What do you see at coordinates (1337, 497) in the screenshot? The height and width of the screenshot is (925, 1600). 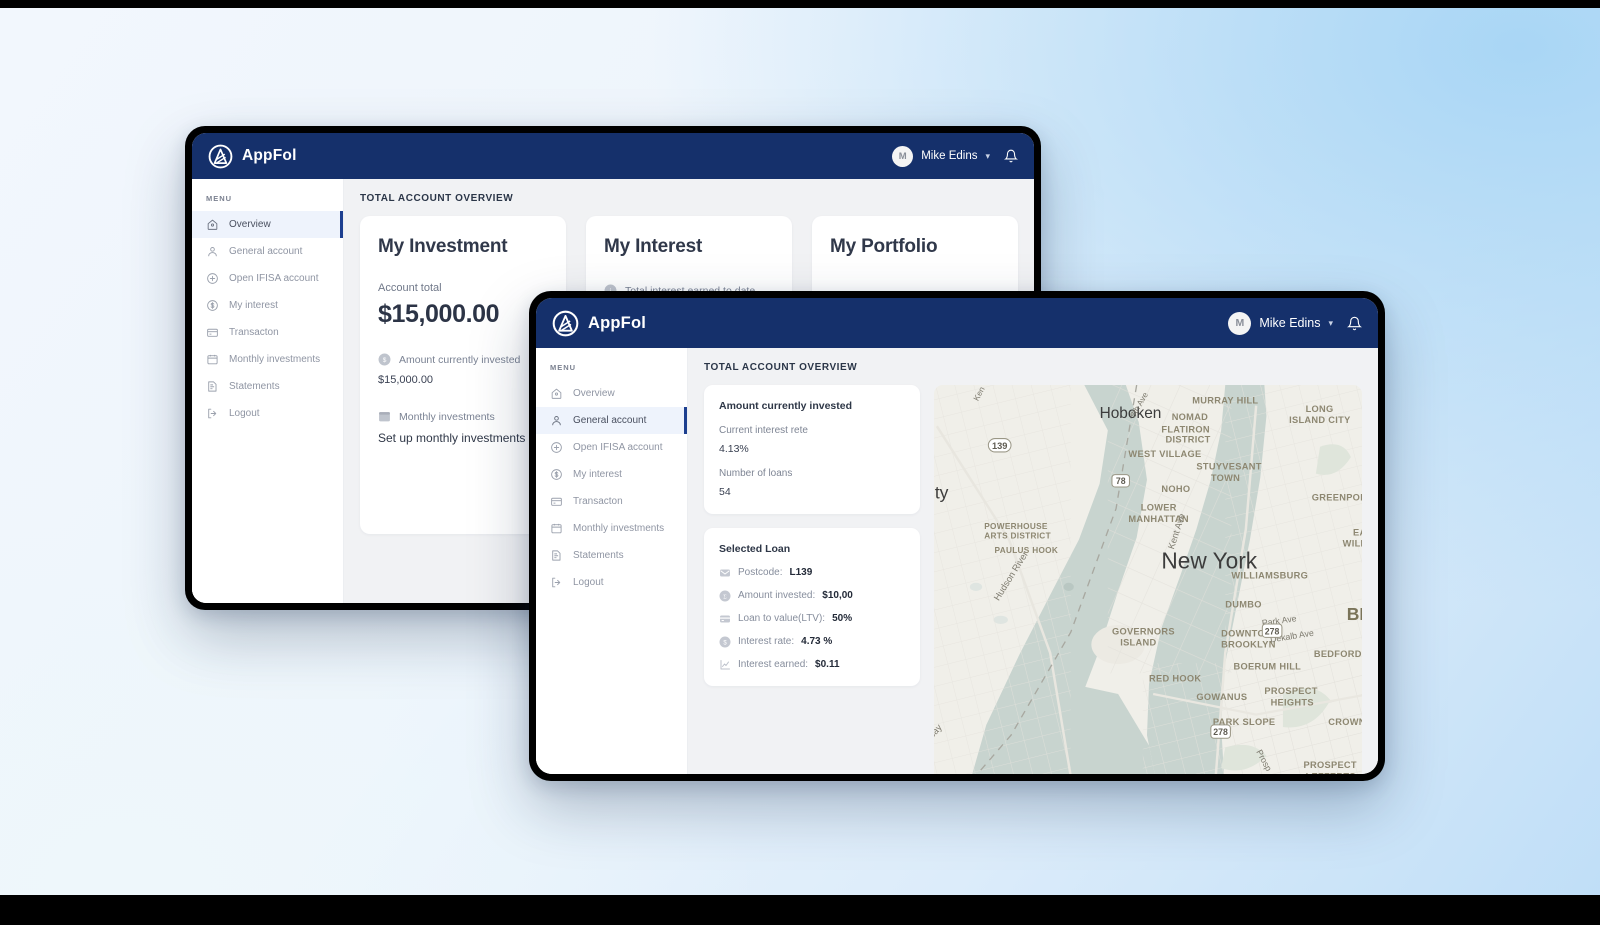 I see `map-label-greenpoint: GREENPOINT` at bounding box center [1337, 497].